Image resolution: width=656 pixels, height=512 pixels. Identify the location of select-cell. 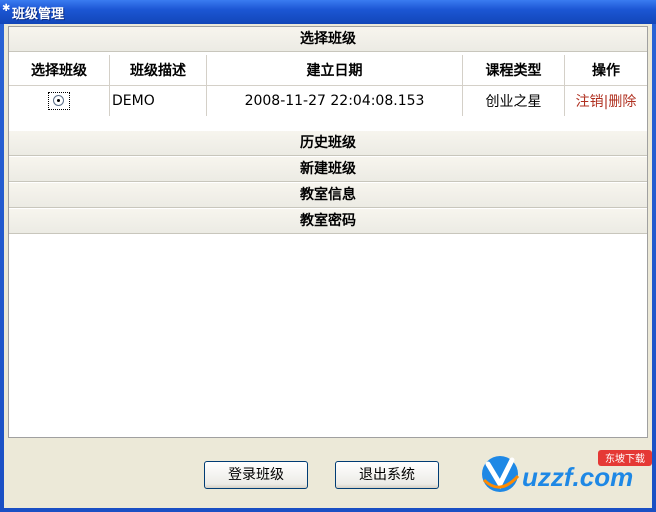
(59, 100).